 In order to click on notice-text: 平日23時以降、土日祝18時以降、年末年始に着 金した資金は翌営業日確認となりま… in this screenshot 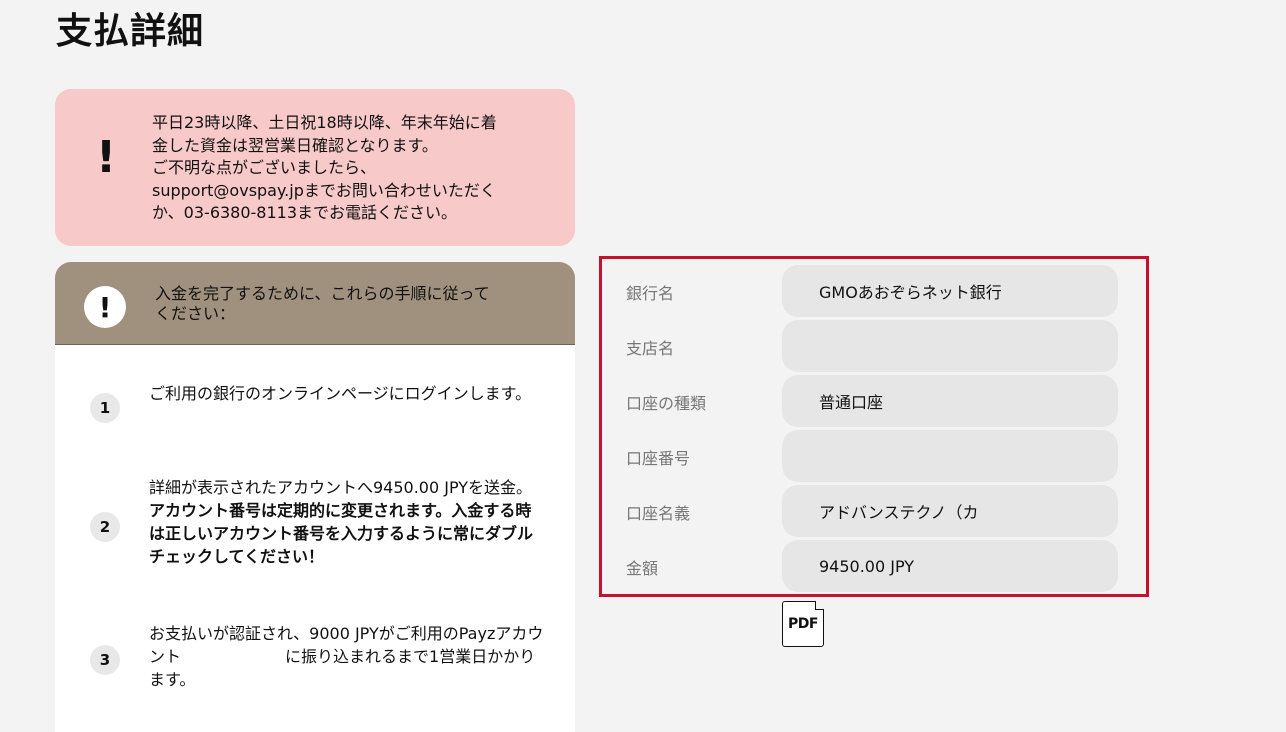, I will do `click(324, 167)`.